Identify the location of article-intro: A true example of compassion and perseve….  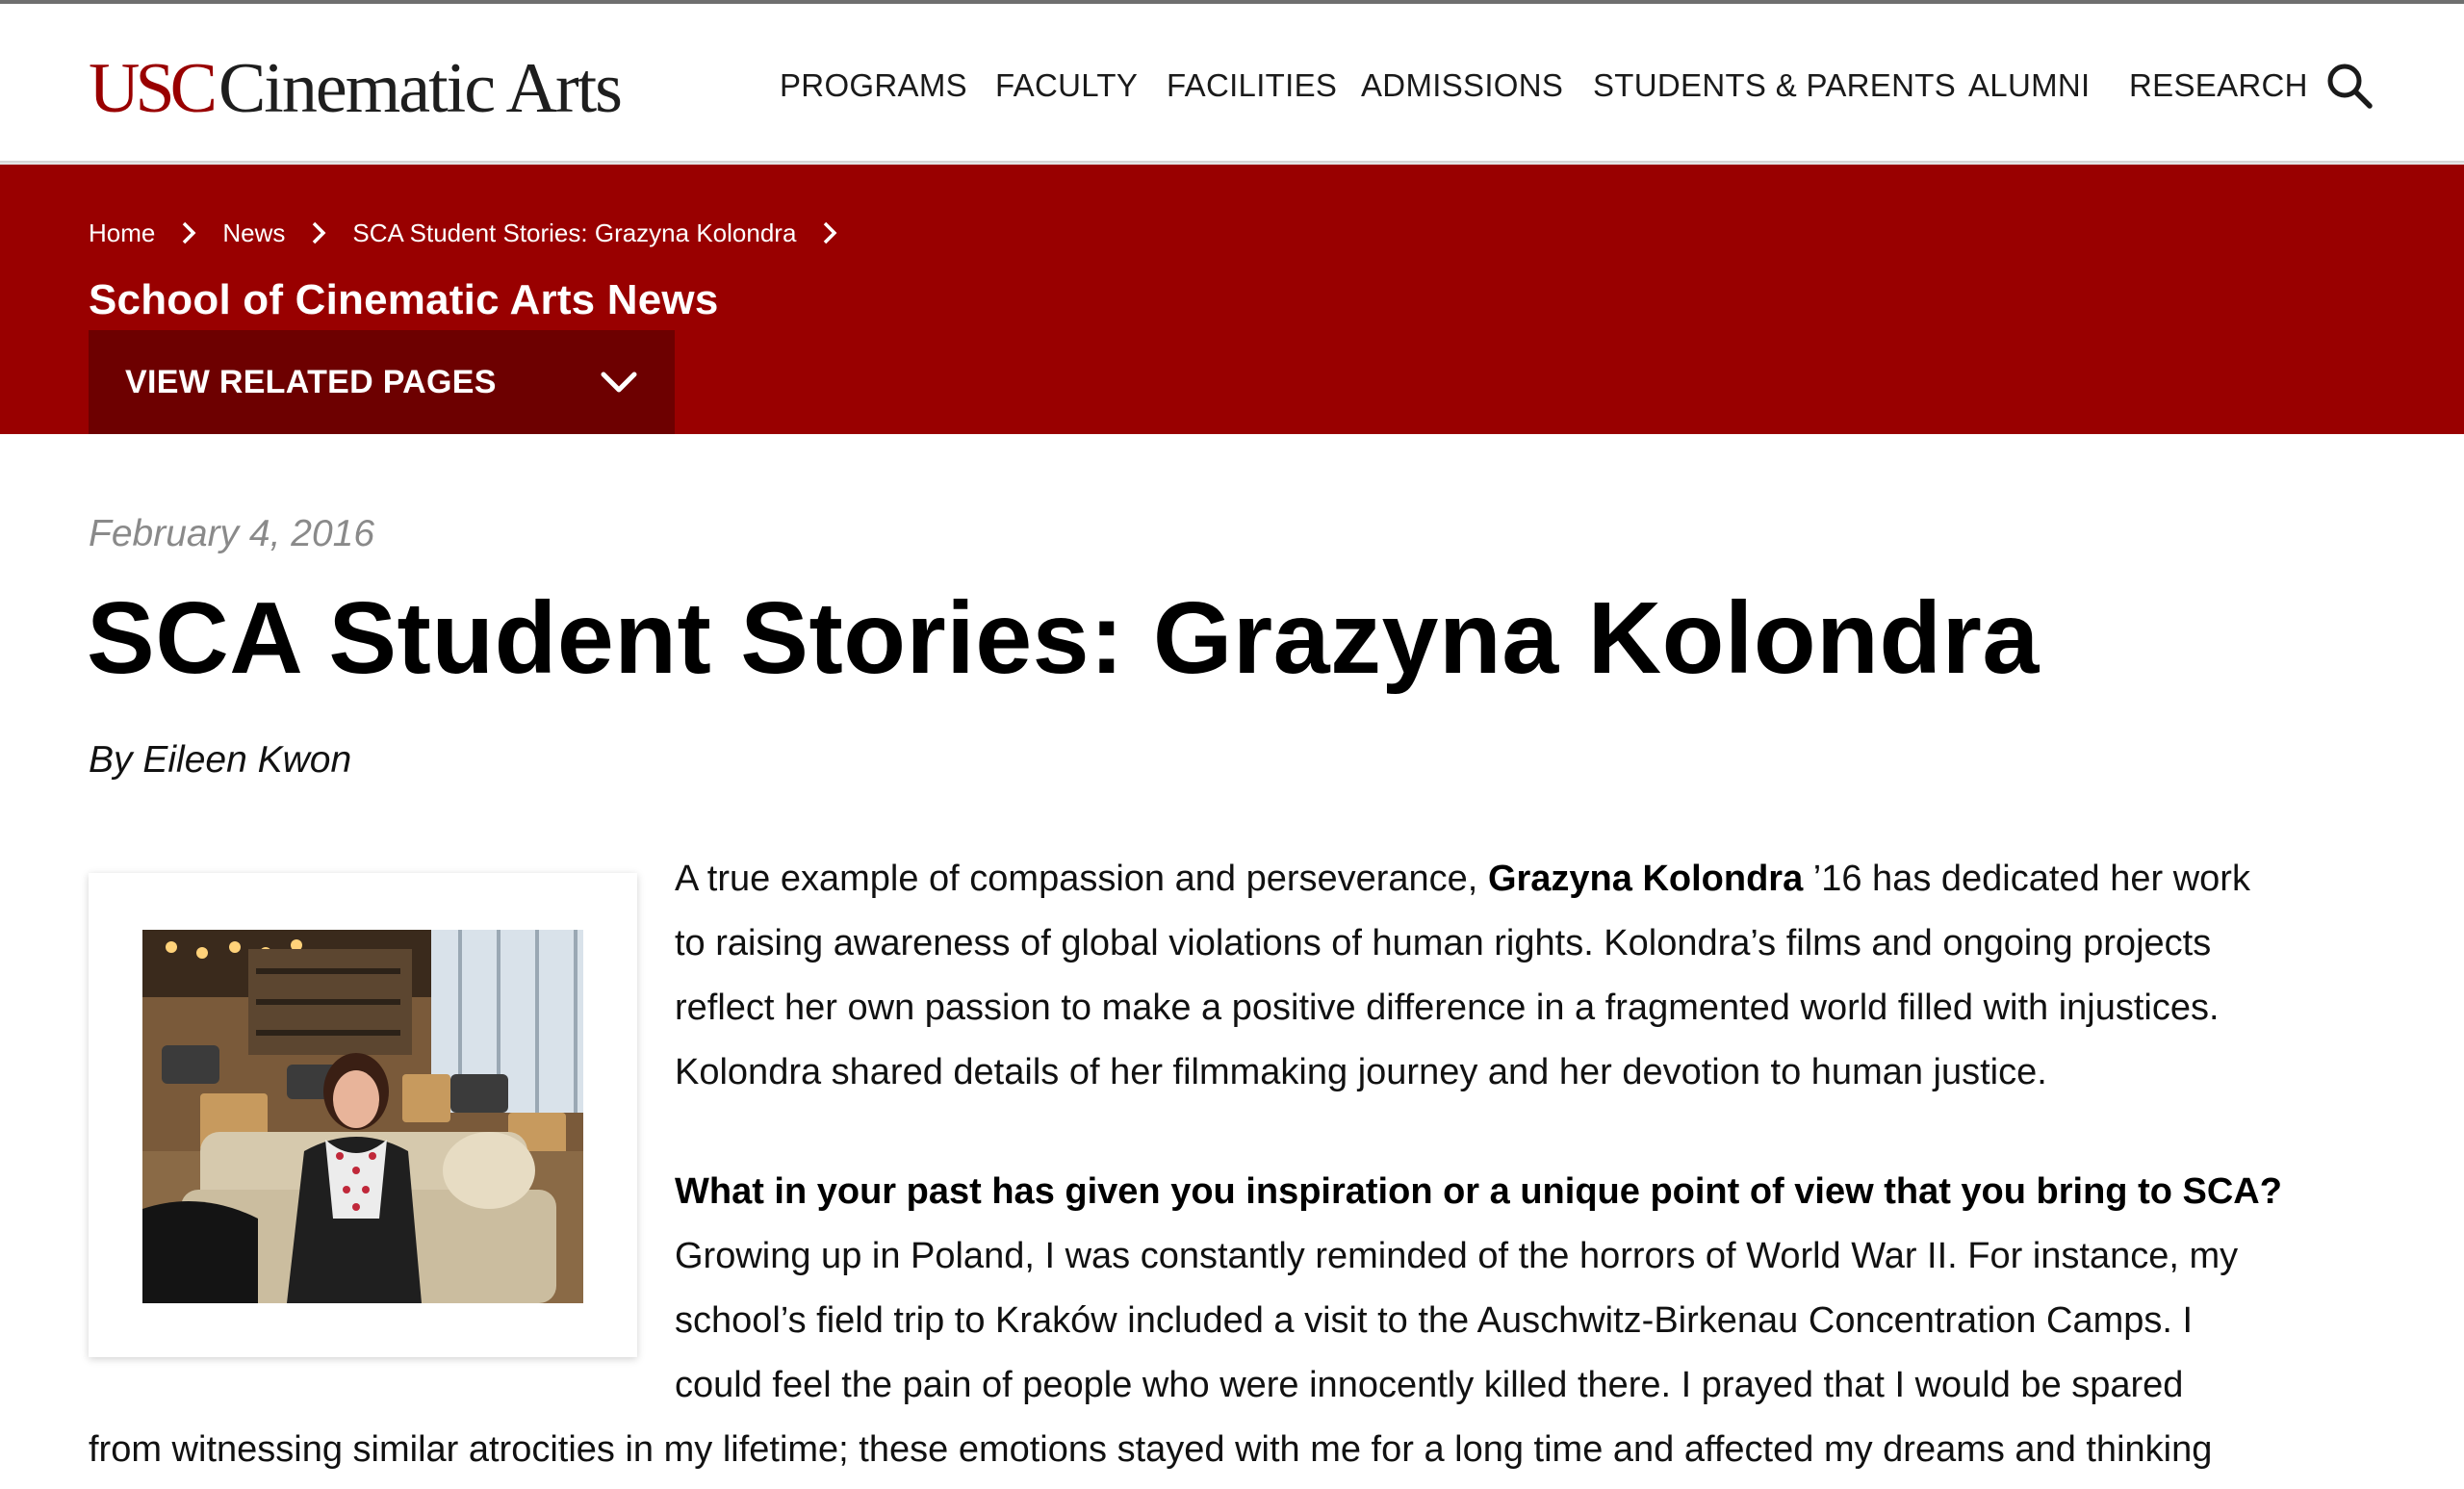
(1522, 976).